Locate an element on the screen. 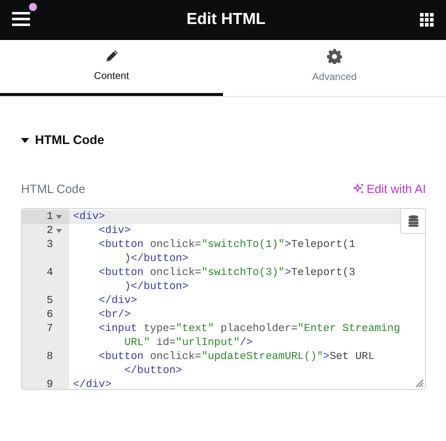 Image resolution: width=446 pixels, height=441 pixels. section-toggle: HTML Code is located at coordinates (62, 140).